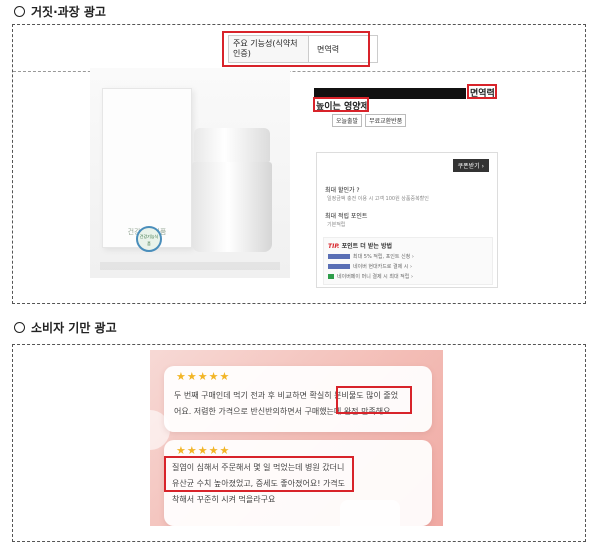 The image size is (600, 552). What do you see at coordinates (68, 12) in the screenshot?
I see `section-title: 거짓·과장 광고` at bounding box center [68, 12].